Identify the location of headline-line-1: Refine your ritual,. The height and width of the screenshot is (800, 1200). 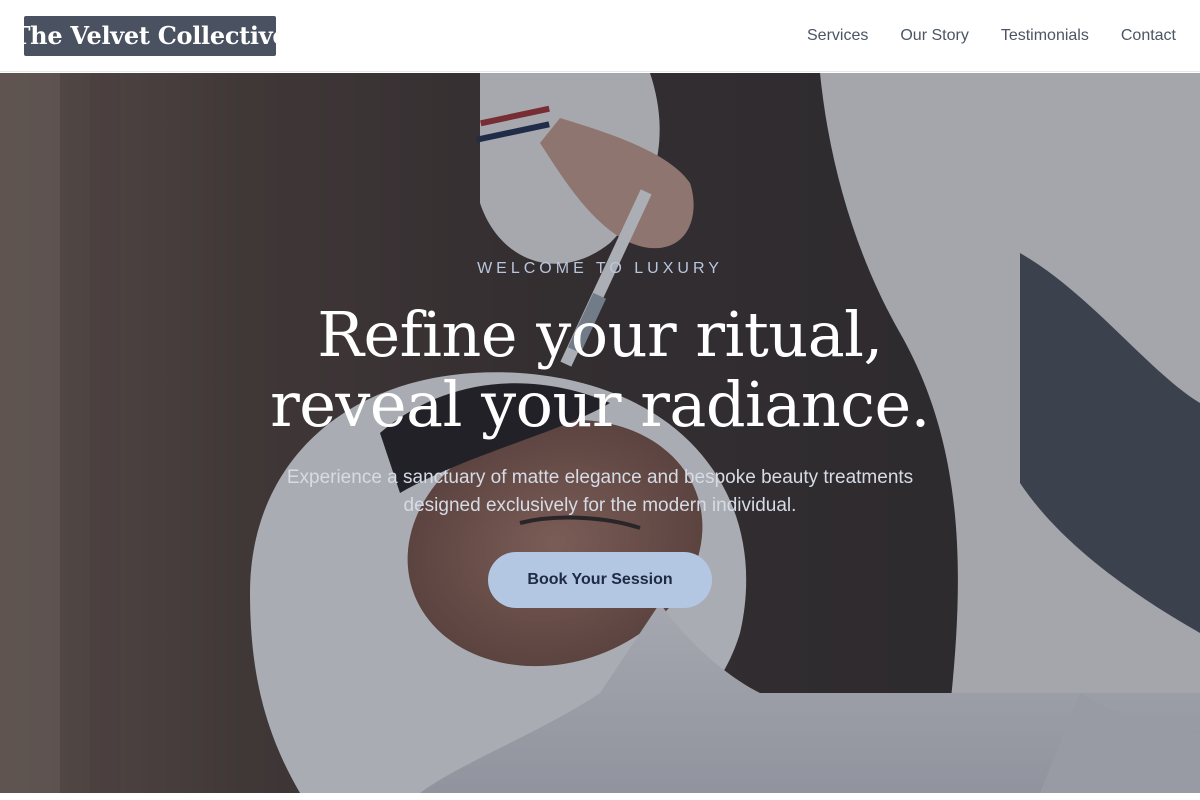
(600, 334).